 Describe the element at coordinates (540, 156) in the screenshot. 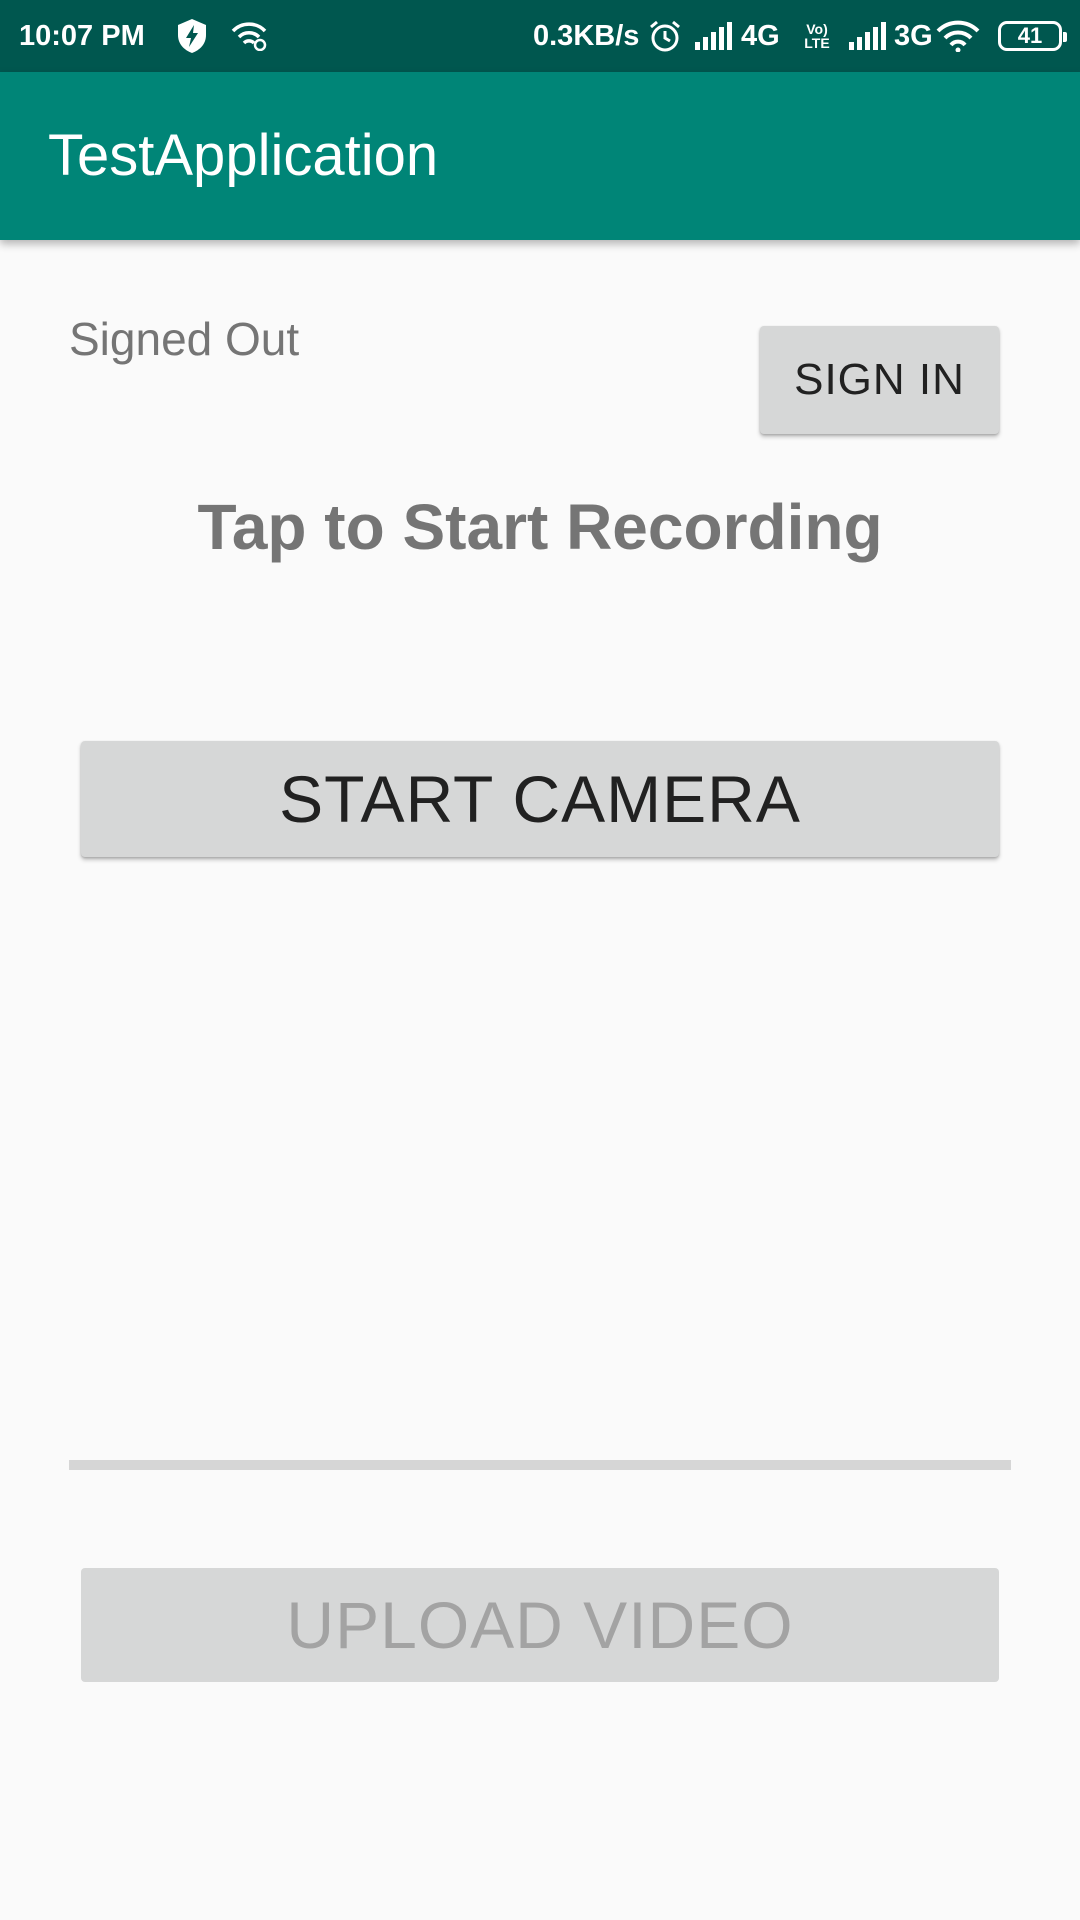

I see `app-bar: TestApplication` at that location.